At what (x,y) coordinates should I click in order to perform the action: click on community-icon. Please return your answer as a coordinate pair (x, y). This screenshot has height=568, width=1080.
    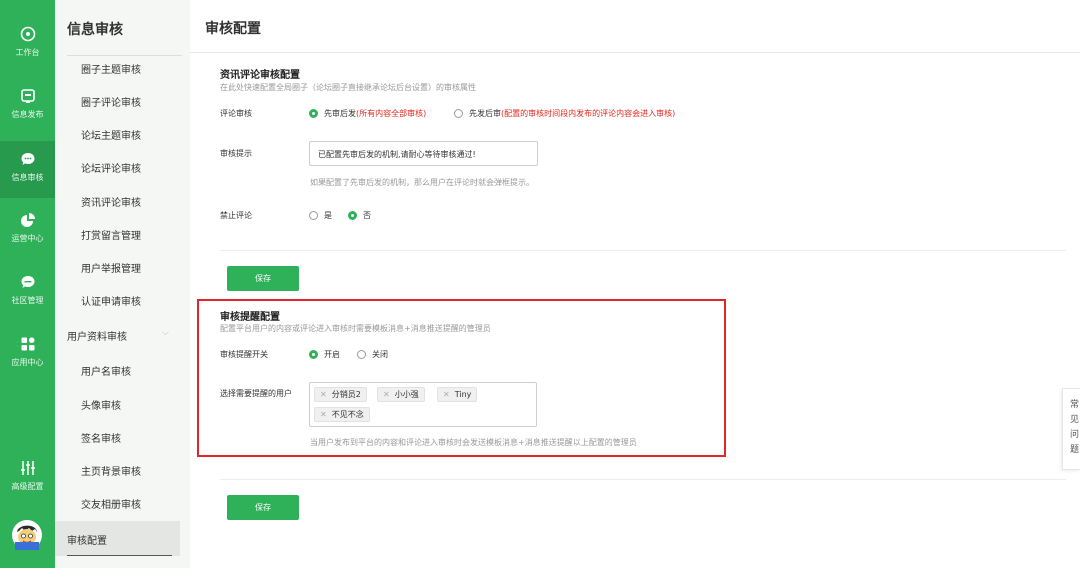
    Looking at the image, I should click on (27, 282).